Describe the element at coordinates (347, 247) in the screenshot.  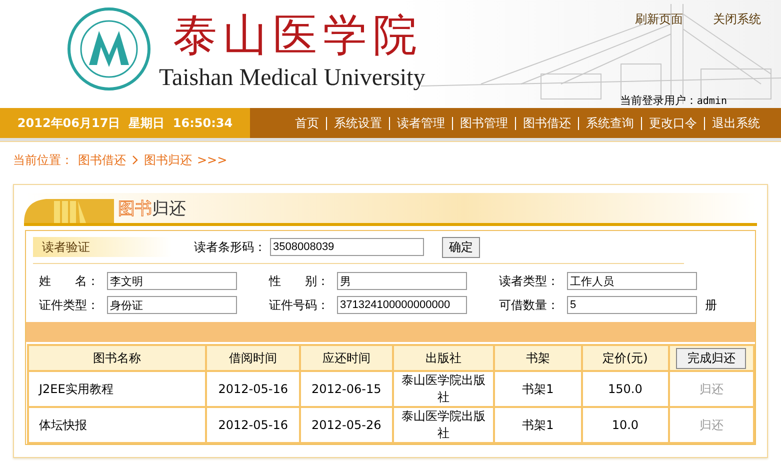
I see `barcode-field: 3508008039` at that location.